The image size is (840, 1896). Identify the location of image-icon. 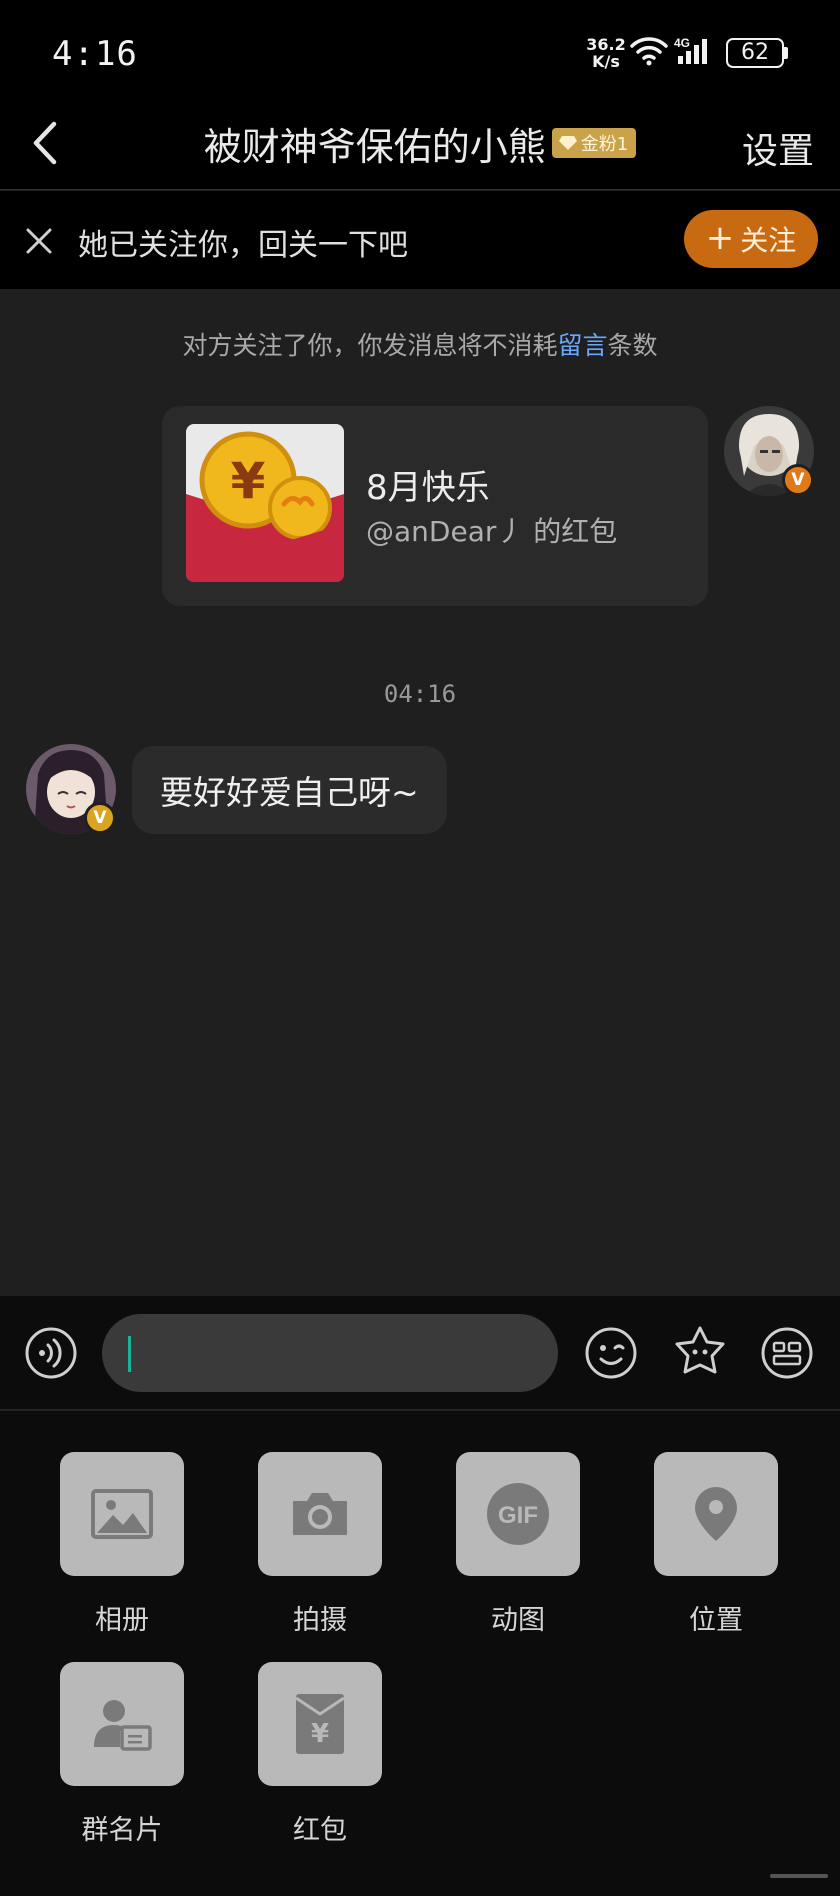
(122, 1514).